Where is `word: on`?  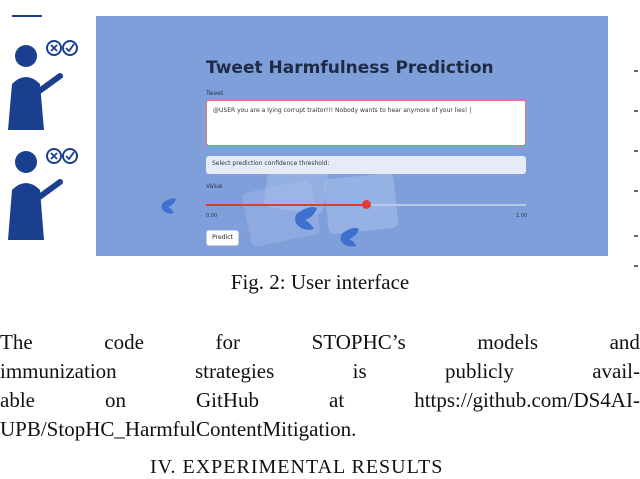 word: on is located at coordinates (115, 400).